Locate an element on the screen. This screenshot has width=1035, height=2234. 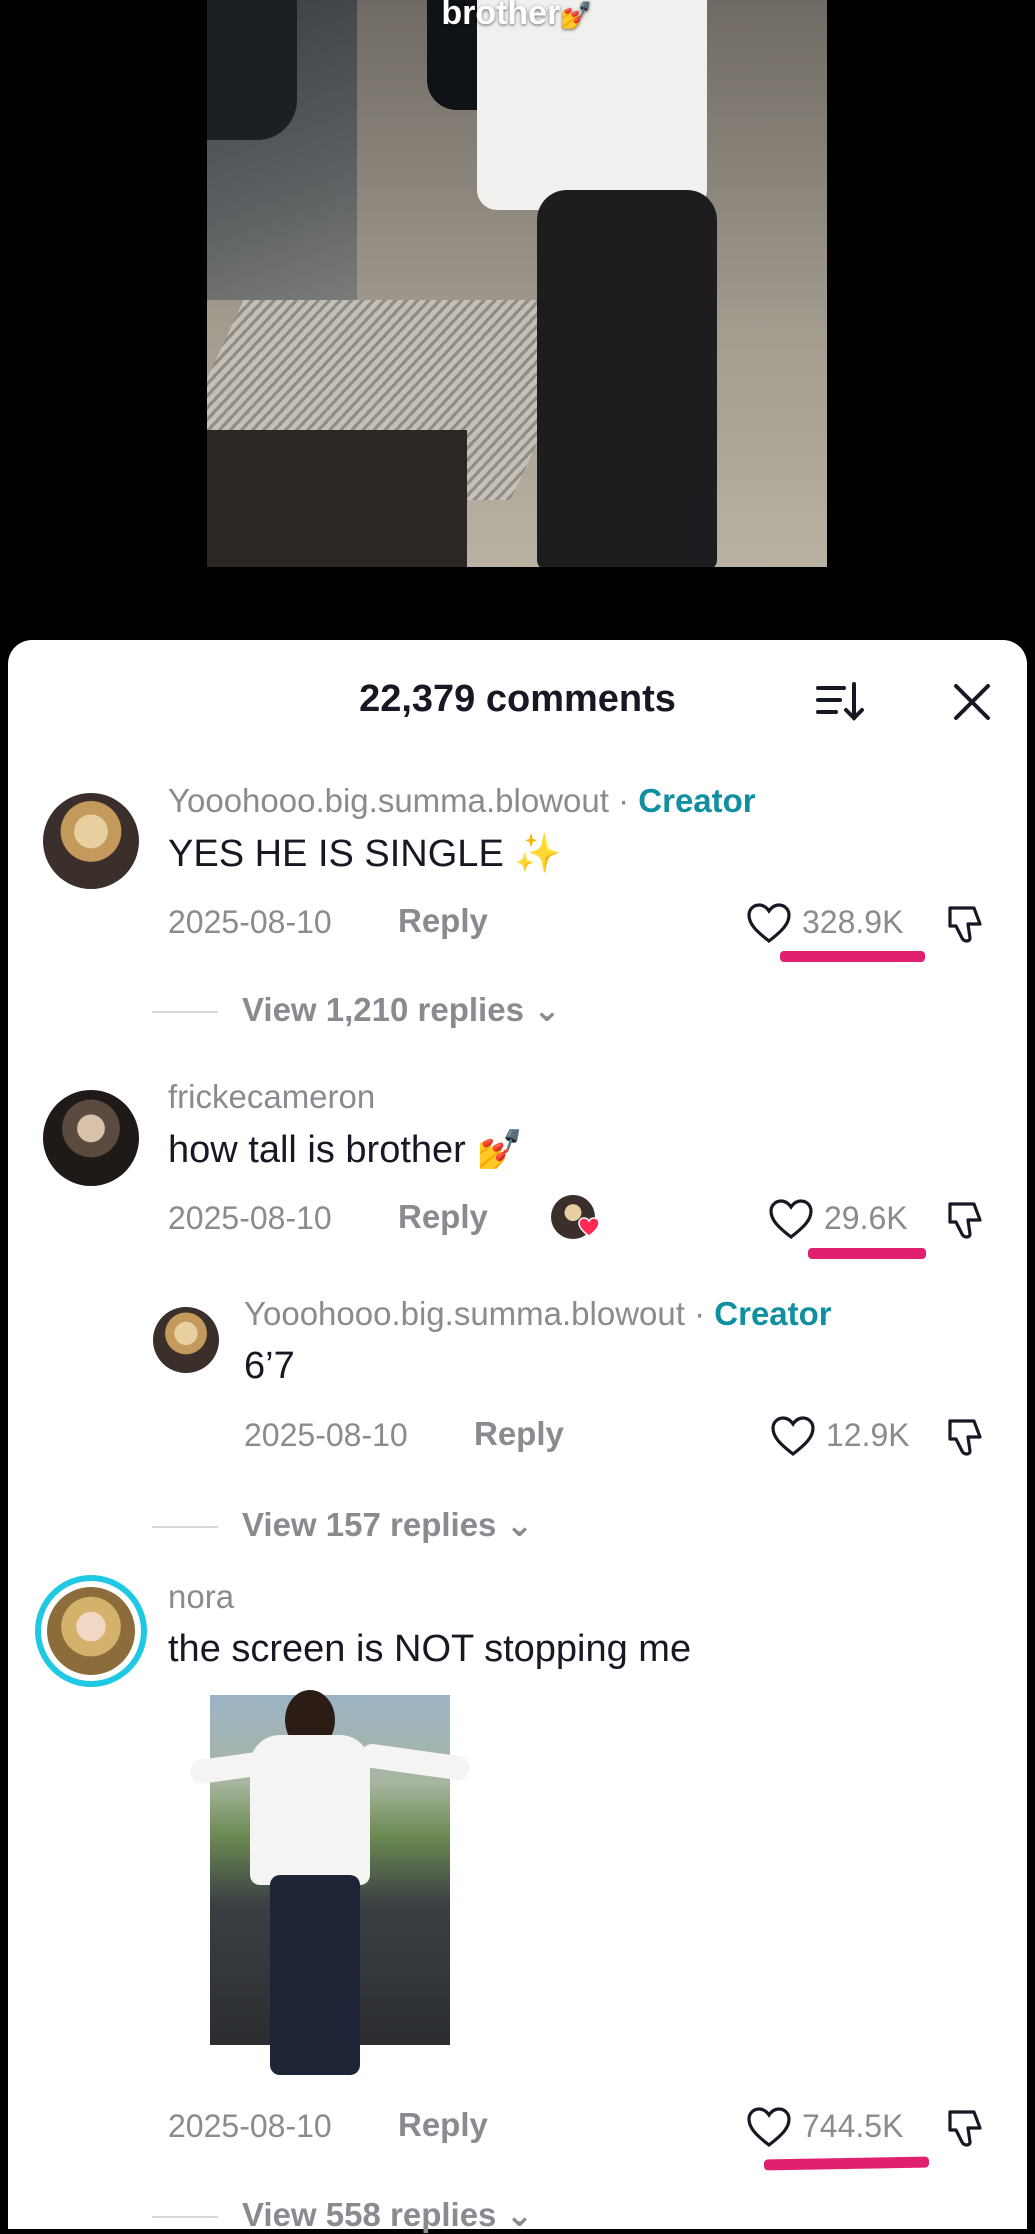
ground-shadow is located at coordinates (337, 498).